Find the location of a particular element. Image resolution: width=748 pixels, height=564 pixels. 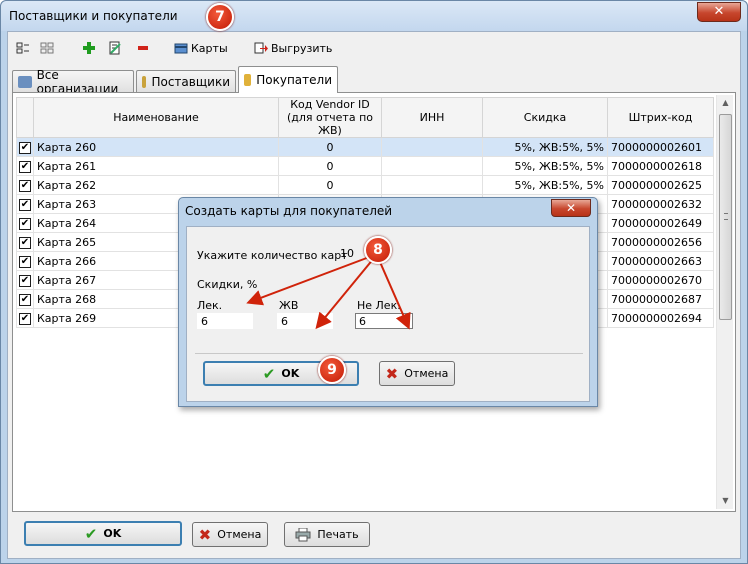

tab-all-organizations: Все организации is located at coordinates (73, 82).